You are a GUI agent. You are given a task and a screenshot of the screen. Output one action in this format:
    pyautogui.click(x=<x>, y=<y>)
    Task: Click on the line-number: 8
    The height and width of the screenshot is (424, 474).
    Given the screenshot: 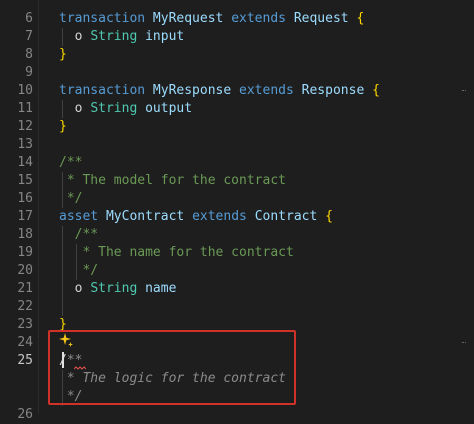 What is the action you would take?
    pyautogui.click(x=29, y=54)
    